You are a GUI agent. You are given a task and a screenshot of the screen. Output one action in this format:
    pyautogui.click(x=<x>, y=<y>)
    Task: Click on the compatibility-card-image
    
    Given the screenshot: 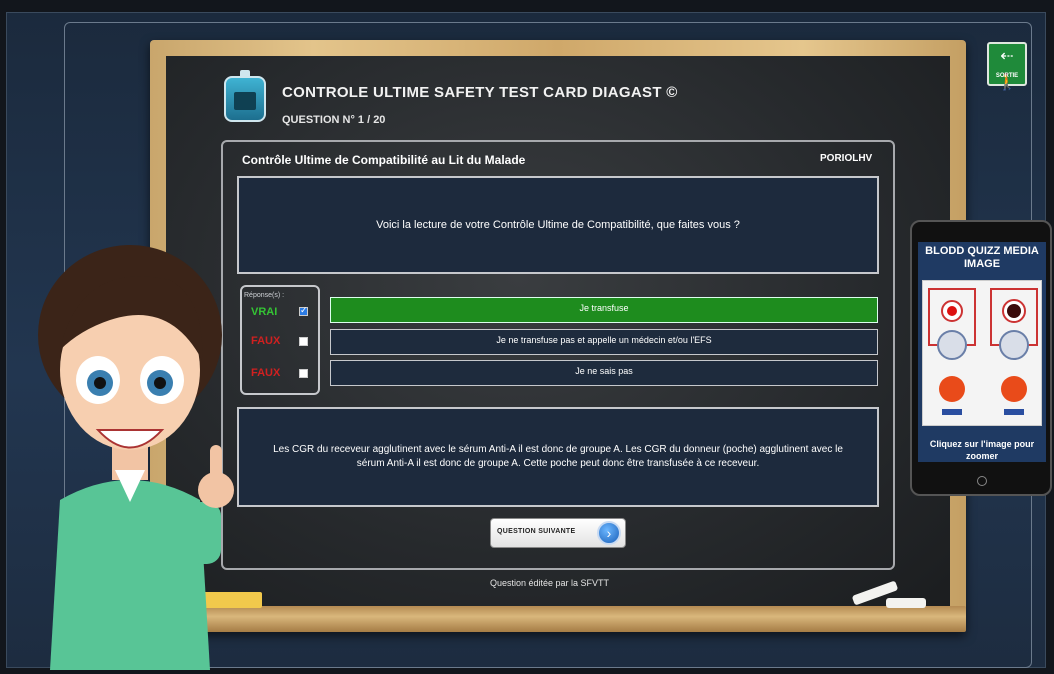 What is the action you would take?
    pyautogui.click(x=983, y=354)
    